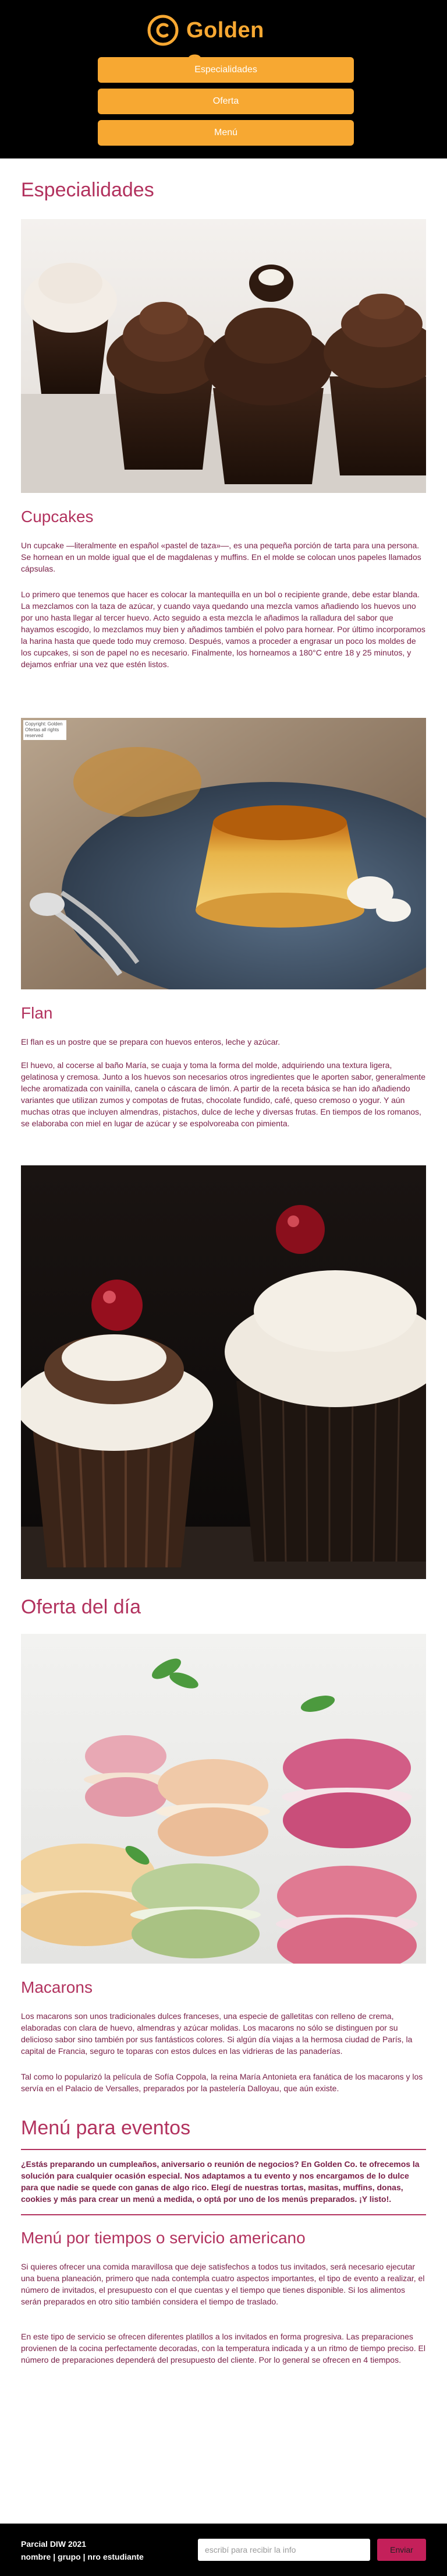 This screenshot has width=447, height=2576. I want to click on brand-logo: Golden Co., so click(223, 44).